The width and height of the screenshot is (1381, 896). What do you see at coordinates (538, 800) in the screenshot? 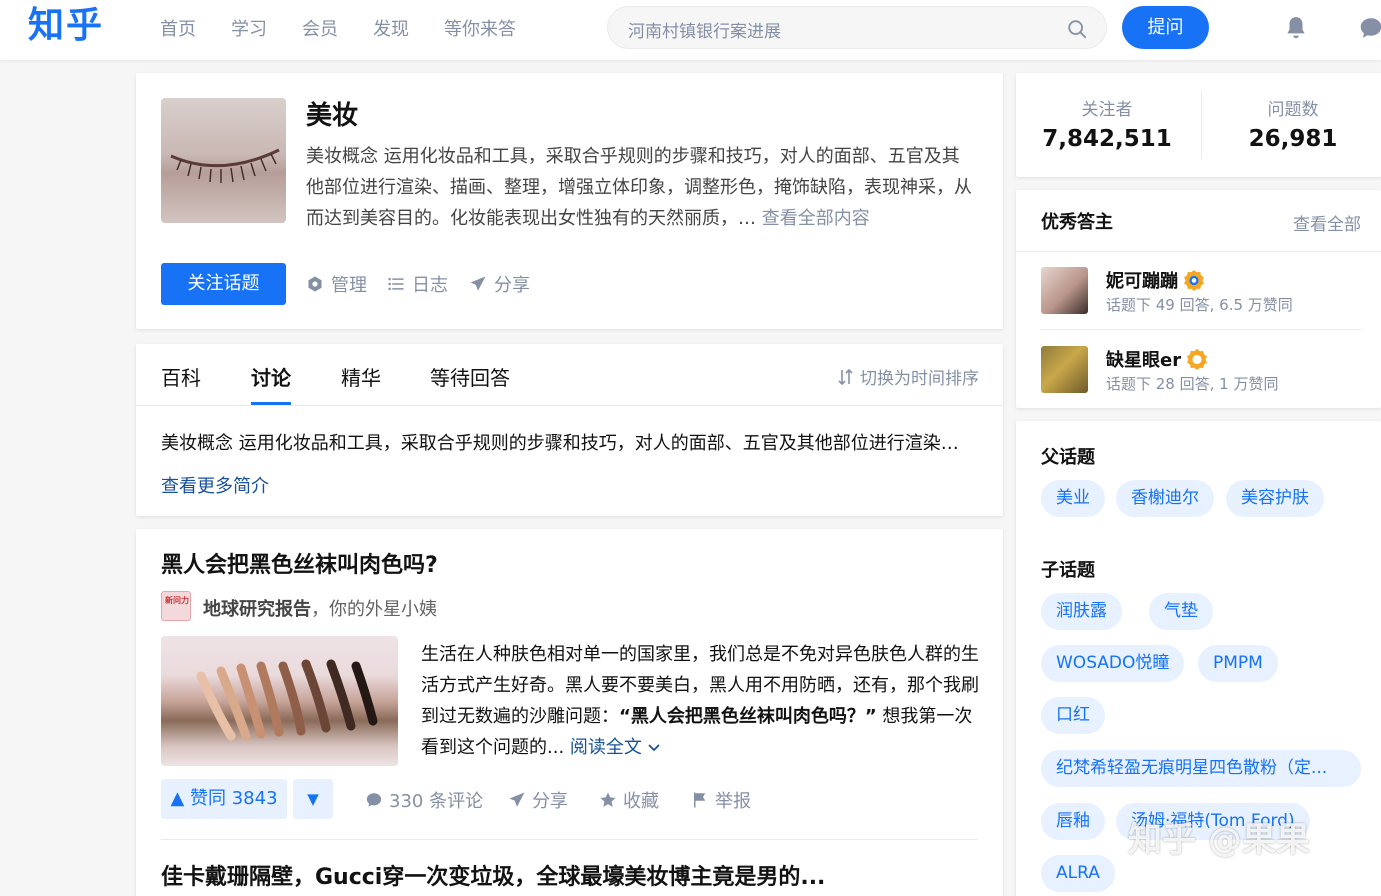
I see `share-button: 分享` at bounding box center [538, 800].